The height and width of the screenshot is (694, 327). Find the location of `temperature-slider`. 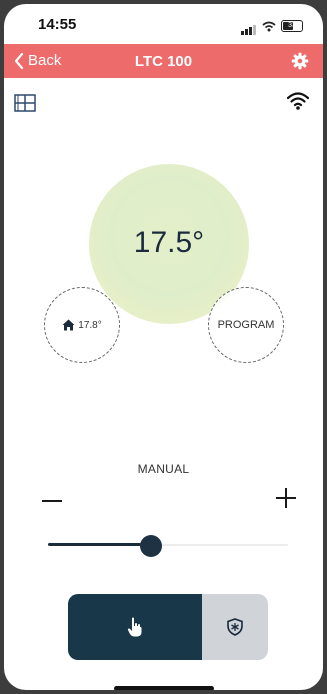

temperature-slider is located at coordinates (168, 546).